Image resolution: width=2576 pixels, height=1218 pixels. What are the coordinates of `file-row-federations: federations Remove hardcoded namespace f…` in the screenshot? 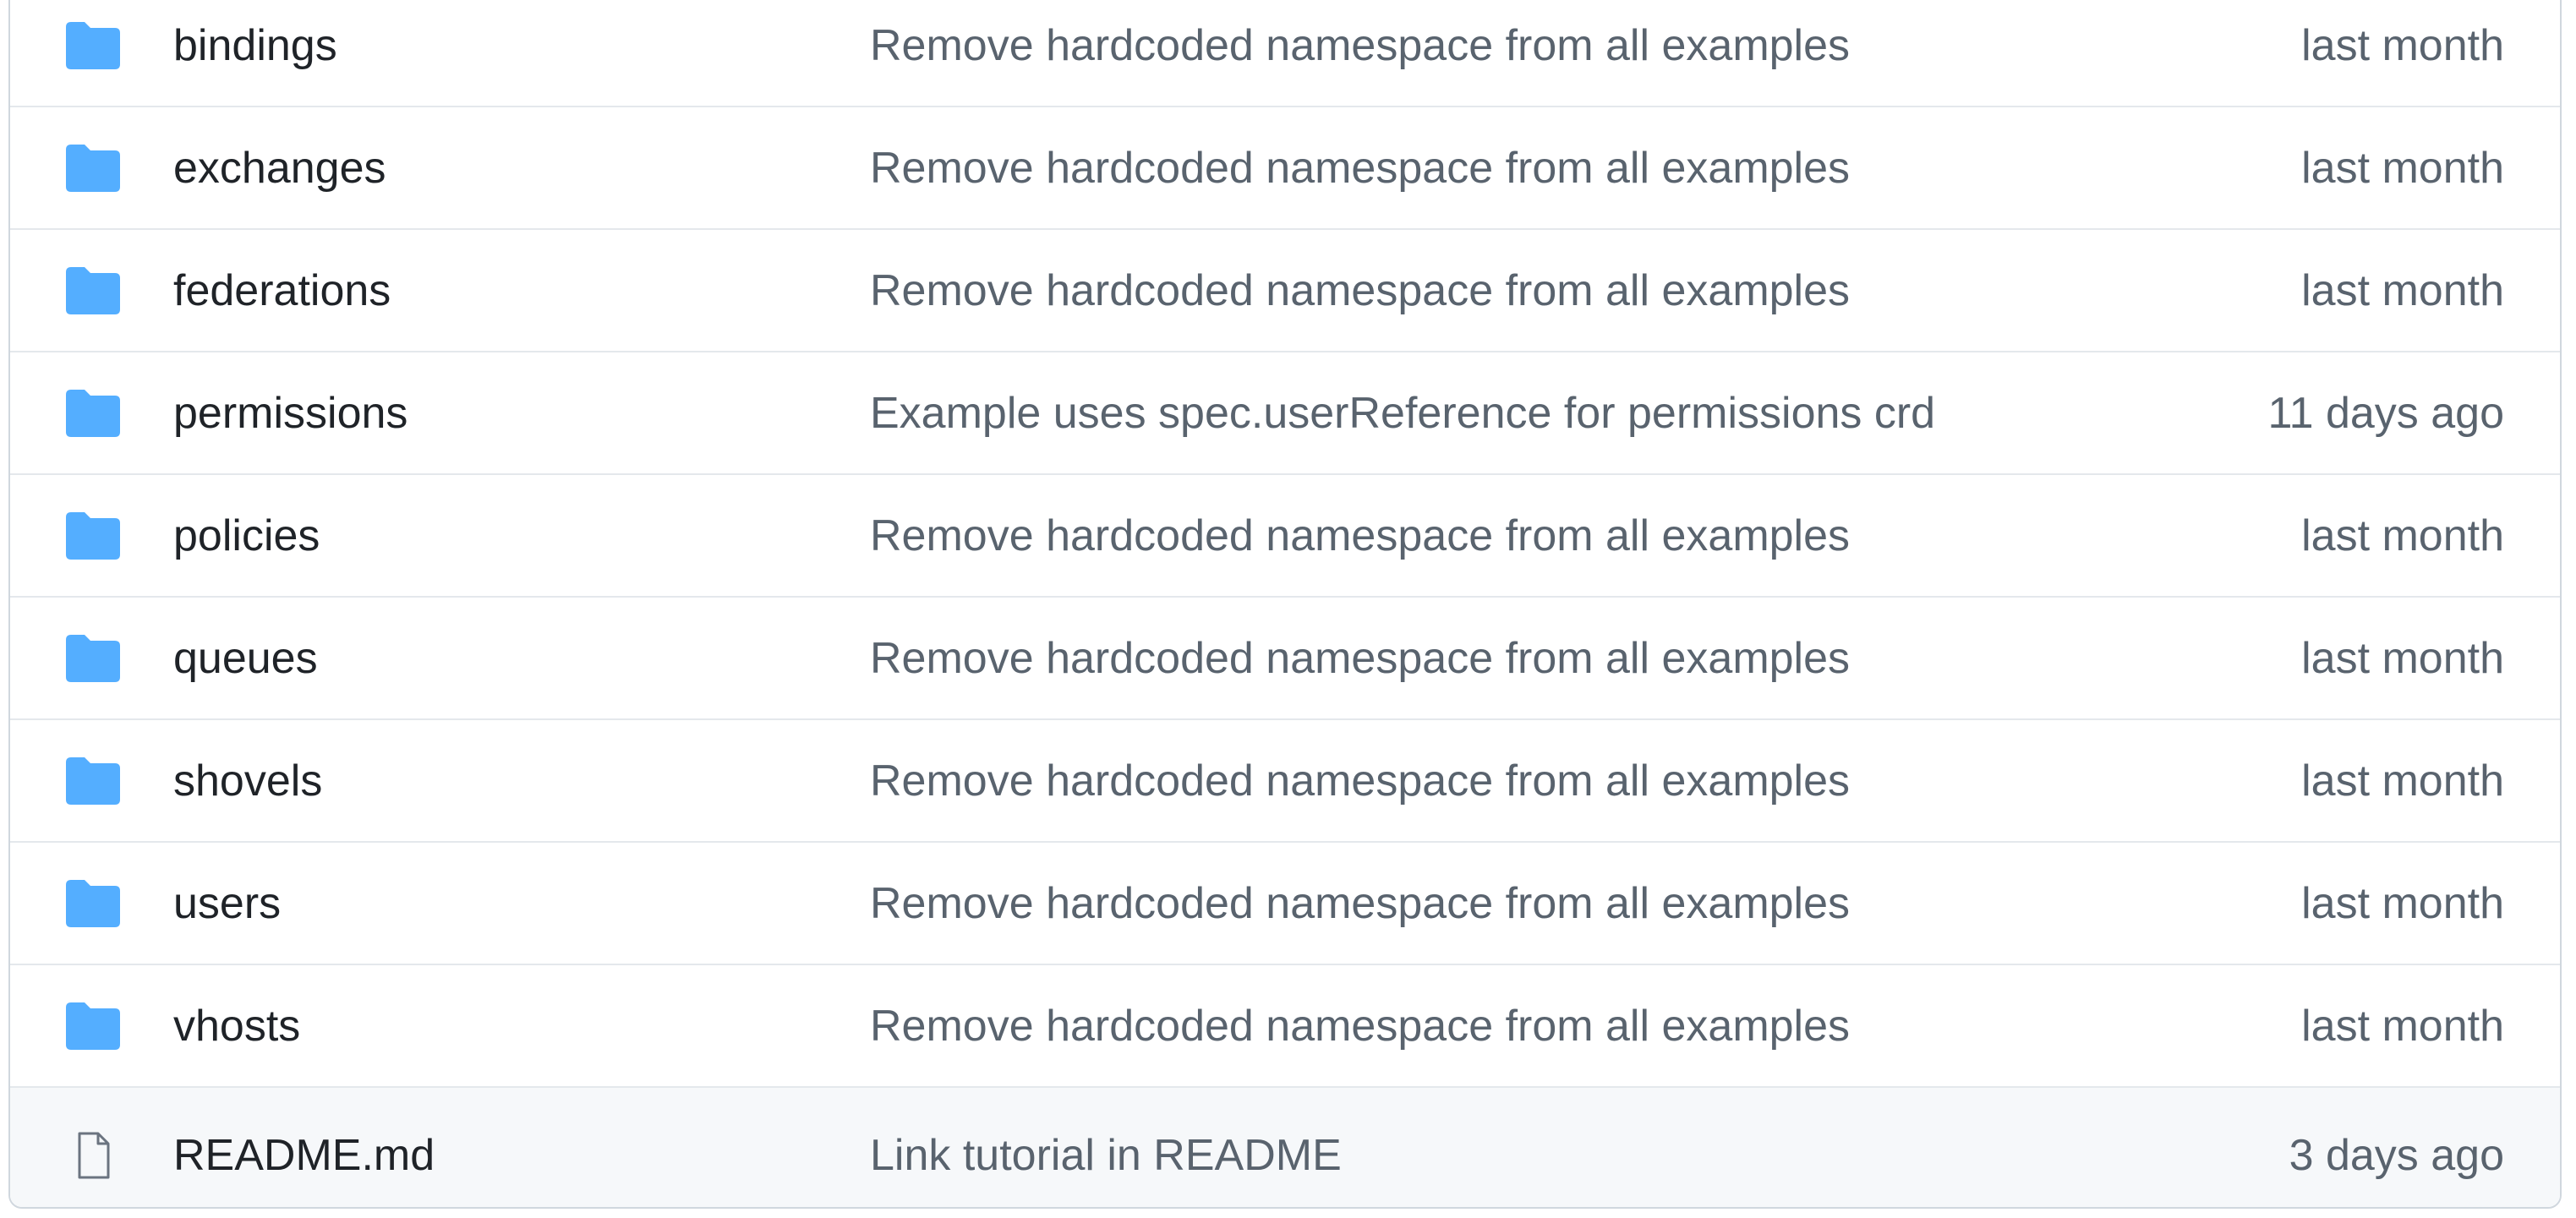 It's located at (1285, 291).